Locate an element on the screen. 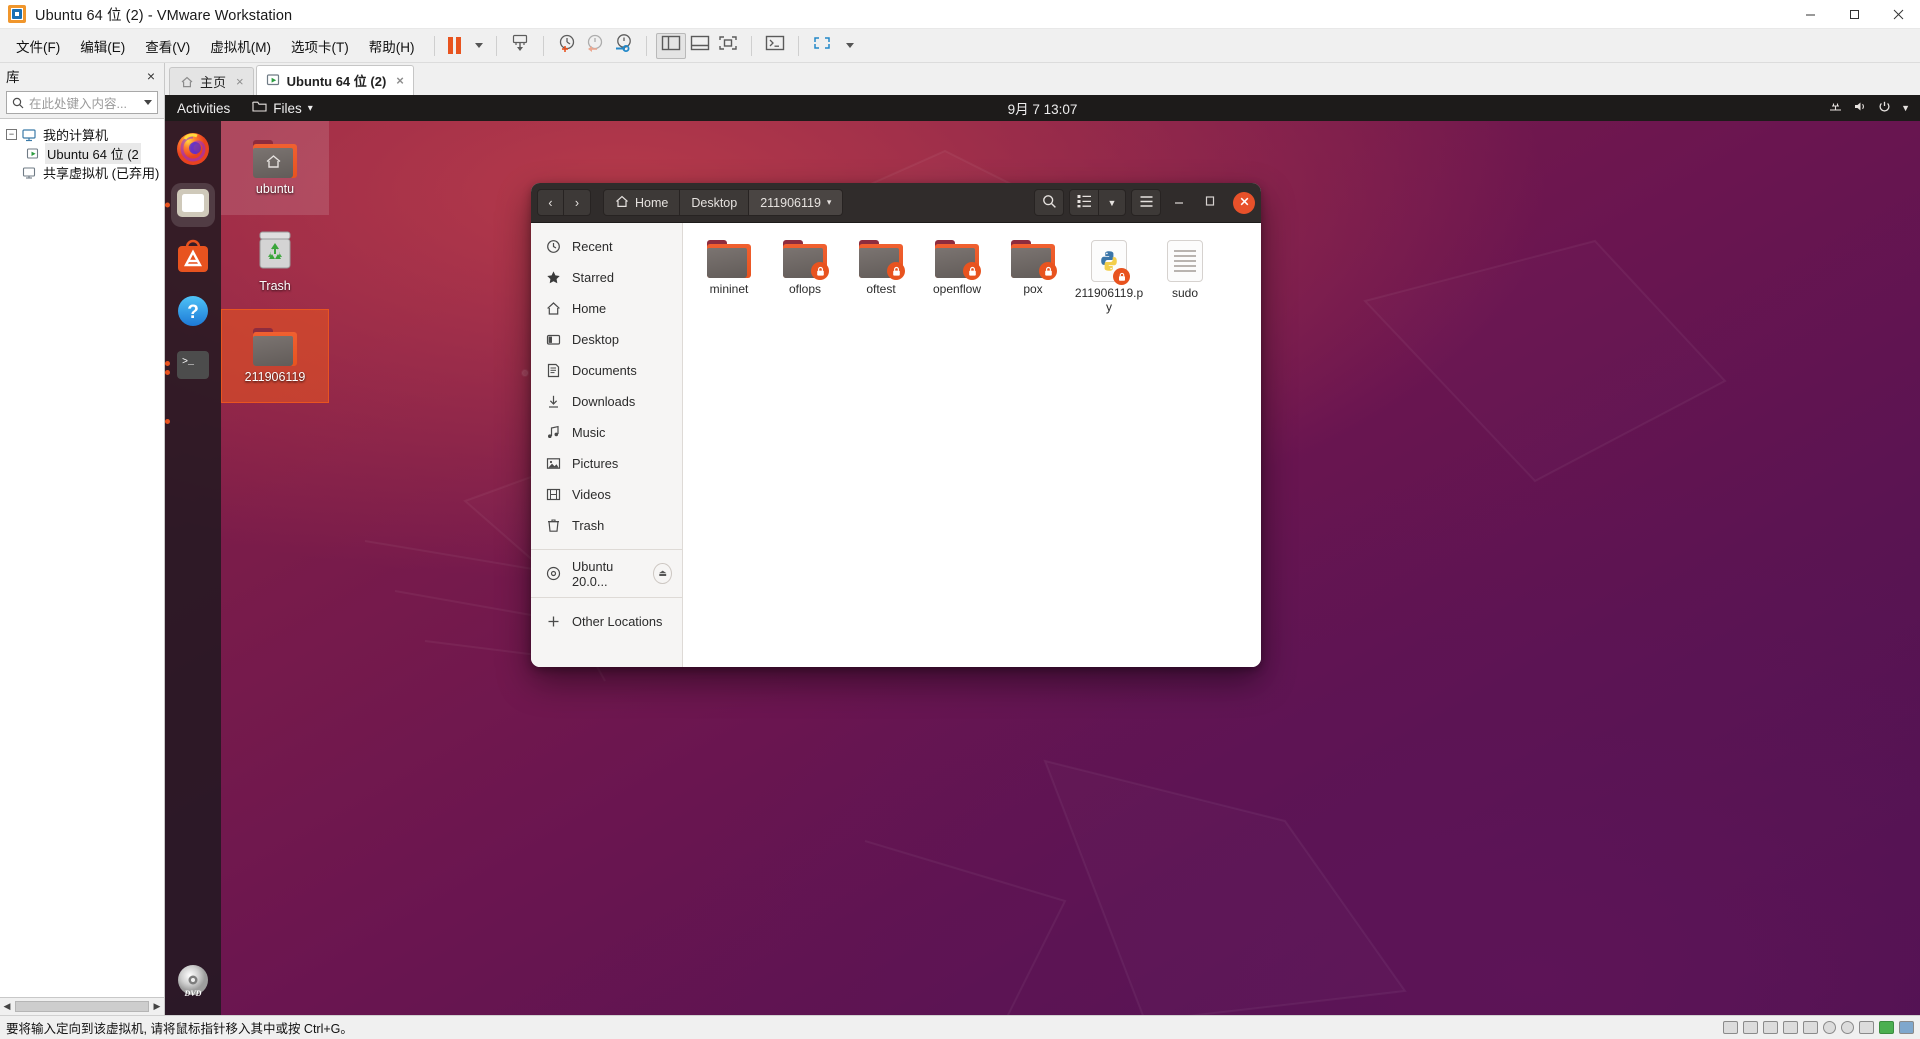 This screenshot has height=1039, width=1920. sidebar-item-ubuntu-disc: Ubuntu 20.0... ⏏ is located at coordinates (606, 573).